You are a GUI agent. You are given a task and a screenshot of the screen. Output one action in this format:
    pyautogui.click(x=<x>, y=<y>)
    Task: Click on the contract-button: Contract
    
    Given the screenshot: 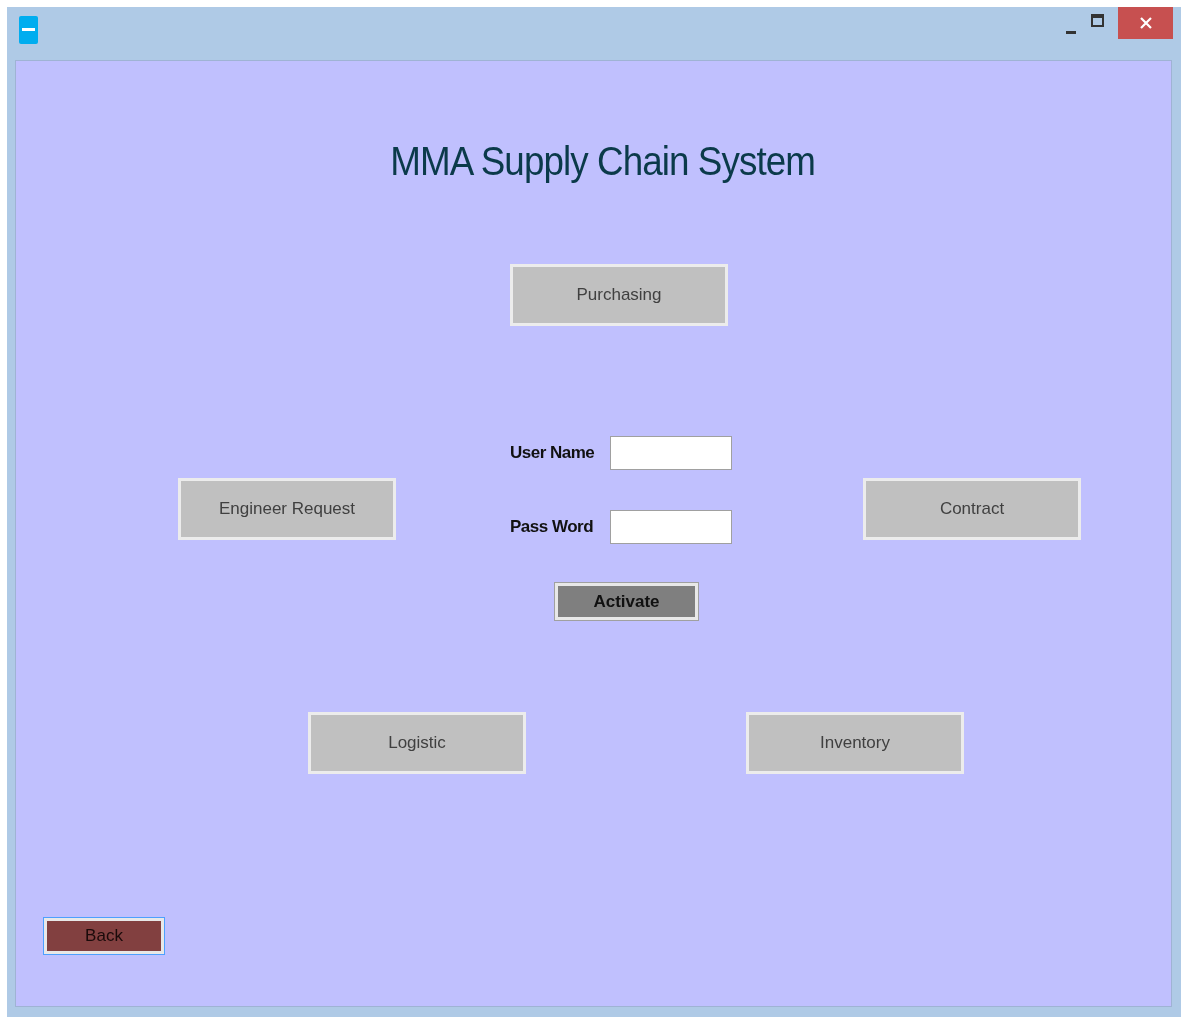 What is the action you would take?
    pyautogui.click(x=972, y=509)
    